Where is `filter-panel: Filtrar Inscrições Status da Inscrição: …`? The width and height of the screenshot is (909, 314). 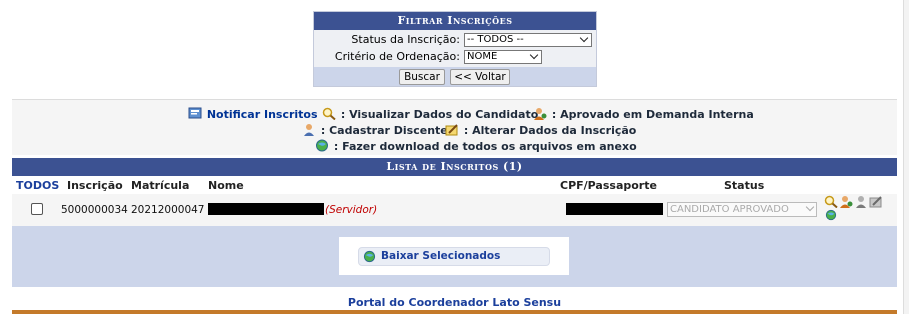 filter-panel: Filtrar Inscrições Status da Inscrição: … is located at coordinates (455, 49).